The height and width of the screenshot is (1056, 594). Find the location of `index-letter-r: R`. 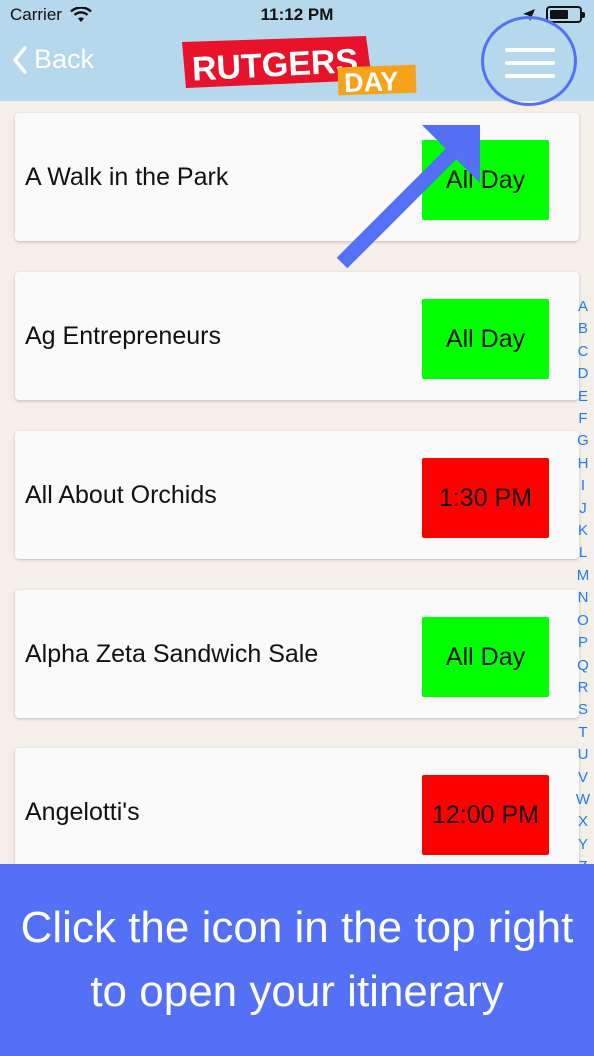

index-letter-r: R is located at coordinates (583, 688).